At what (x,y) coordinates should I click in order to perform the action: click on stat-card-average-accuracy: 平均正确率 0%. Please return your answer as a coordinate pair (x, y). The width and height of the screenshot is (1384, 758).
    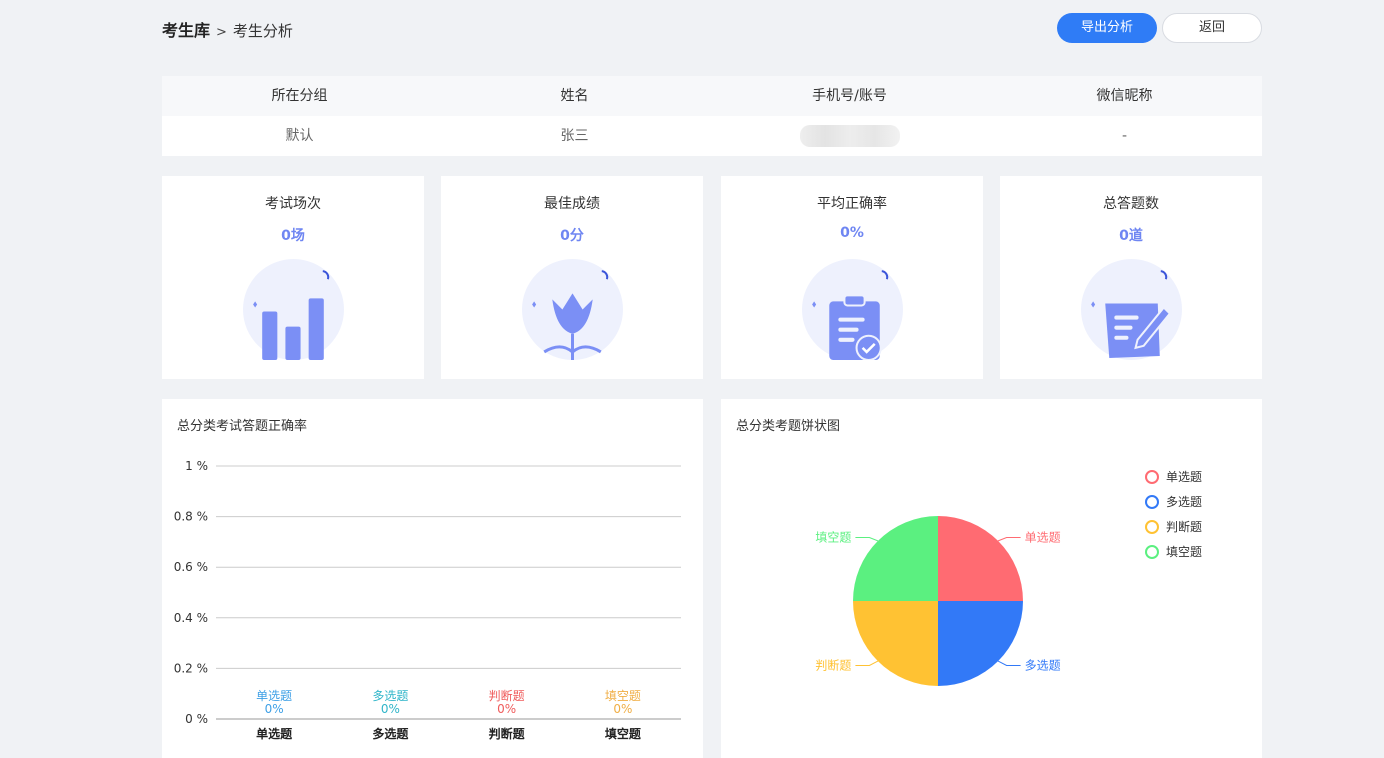
    Looking at the image, I should click on (852, 277).